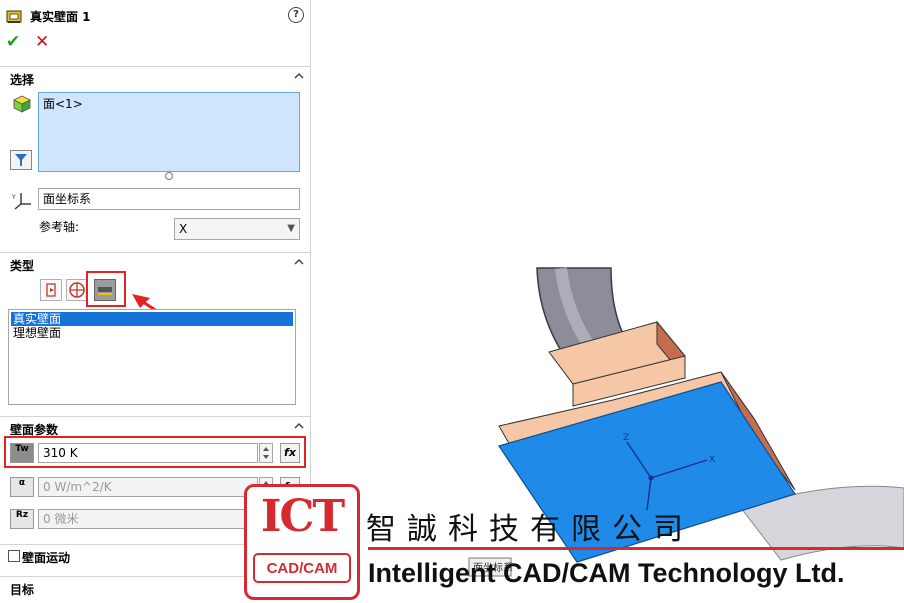 This screenshot has height=603, width=904. Describe the element at coordinates (296, 15) in the screenshot. I see `help-icon: ?` at that location.